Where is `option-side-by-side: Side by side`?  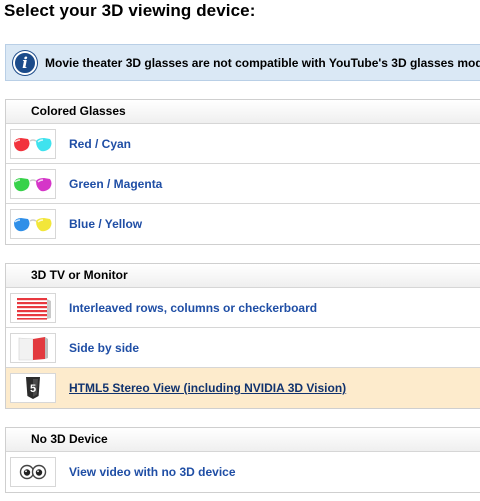
option-side-by-side: Side by side is located at coordinates (243, 348).